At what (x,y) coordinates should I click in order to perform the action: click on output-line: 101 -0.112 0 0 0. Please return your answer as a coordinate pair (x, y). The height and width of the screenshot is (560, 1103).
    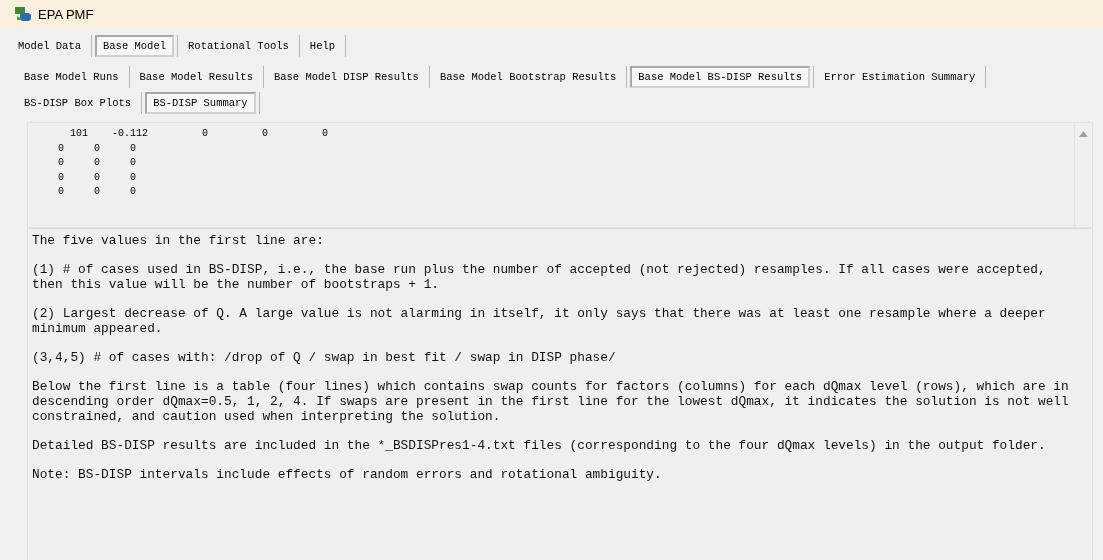
    Looking at the image, I should click on (199, 134).